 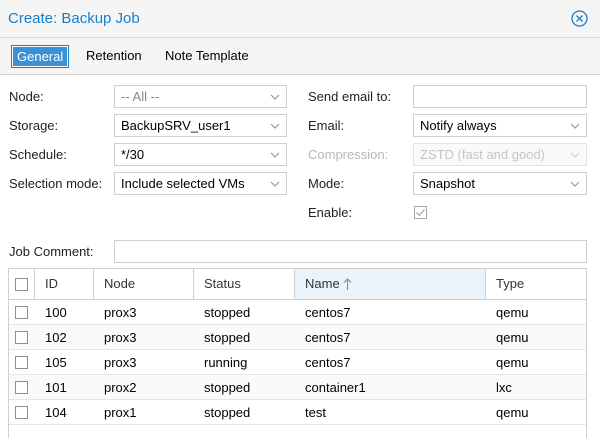 What do you see at coordinates (120, 412) in the screenshot?
I see `cell-node: prox1` at bounding box center [120, 412].